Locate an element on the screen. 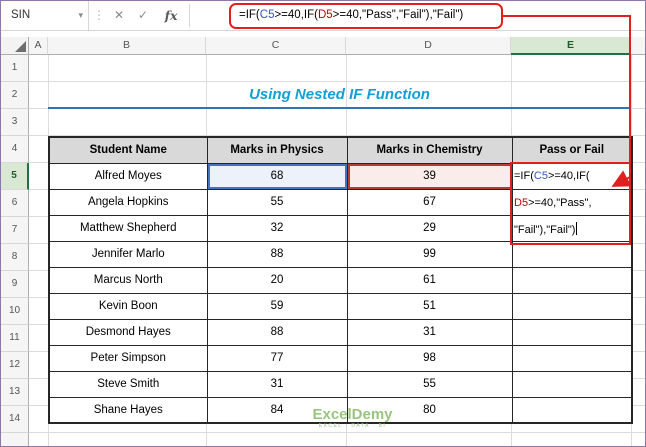 The width and height of the screenshot is (646, 447). text-cursor-caret is located at coordinates (577, 228).